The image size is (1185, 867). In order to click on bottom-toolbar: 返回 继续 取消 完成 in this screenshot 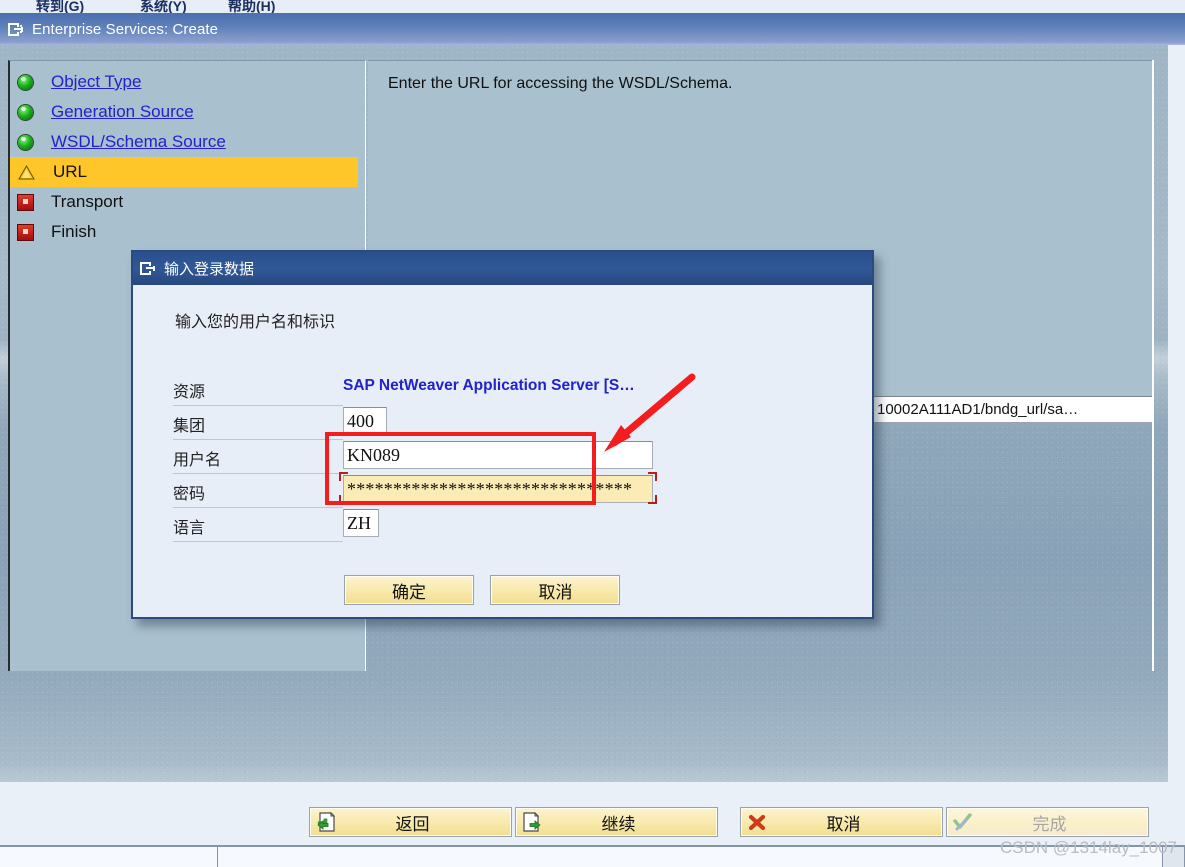, I will do `click(592, 816)`.